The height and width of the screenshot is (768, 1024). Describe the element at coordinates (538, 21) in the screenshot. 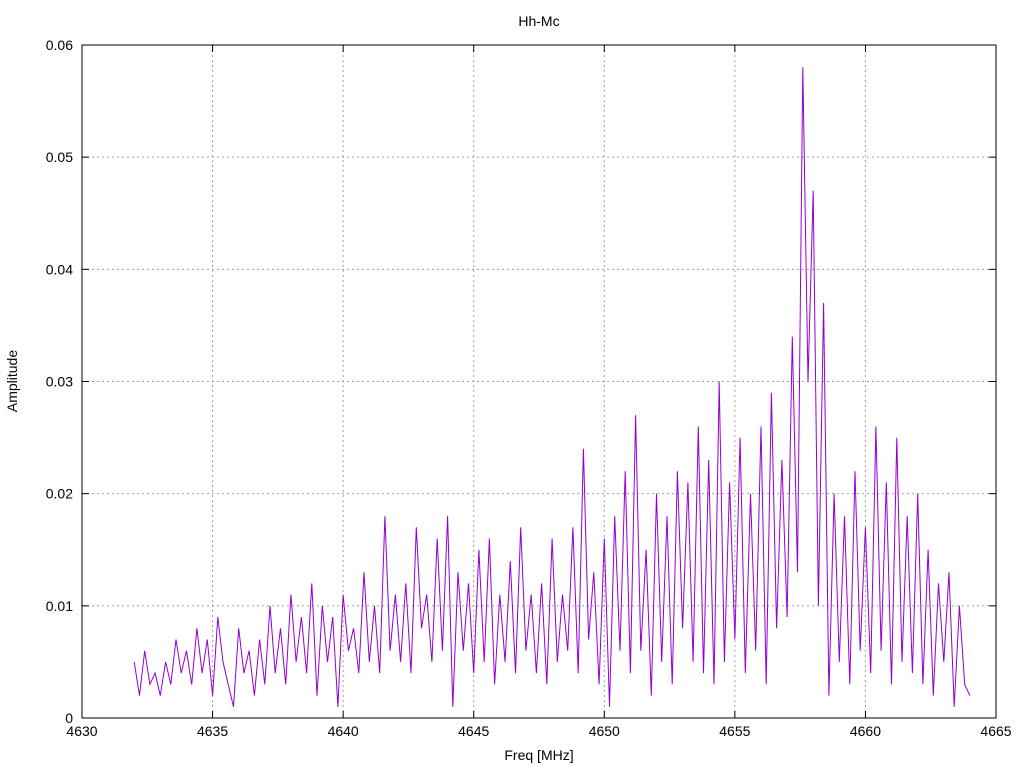

I see `chart-title: Hh-Mc` at that location.